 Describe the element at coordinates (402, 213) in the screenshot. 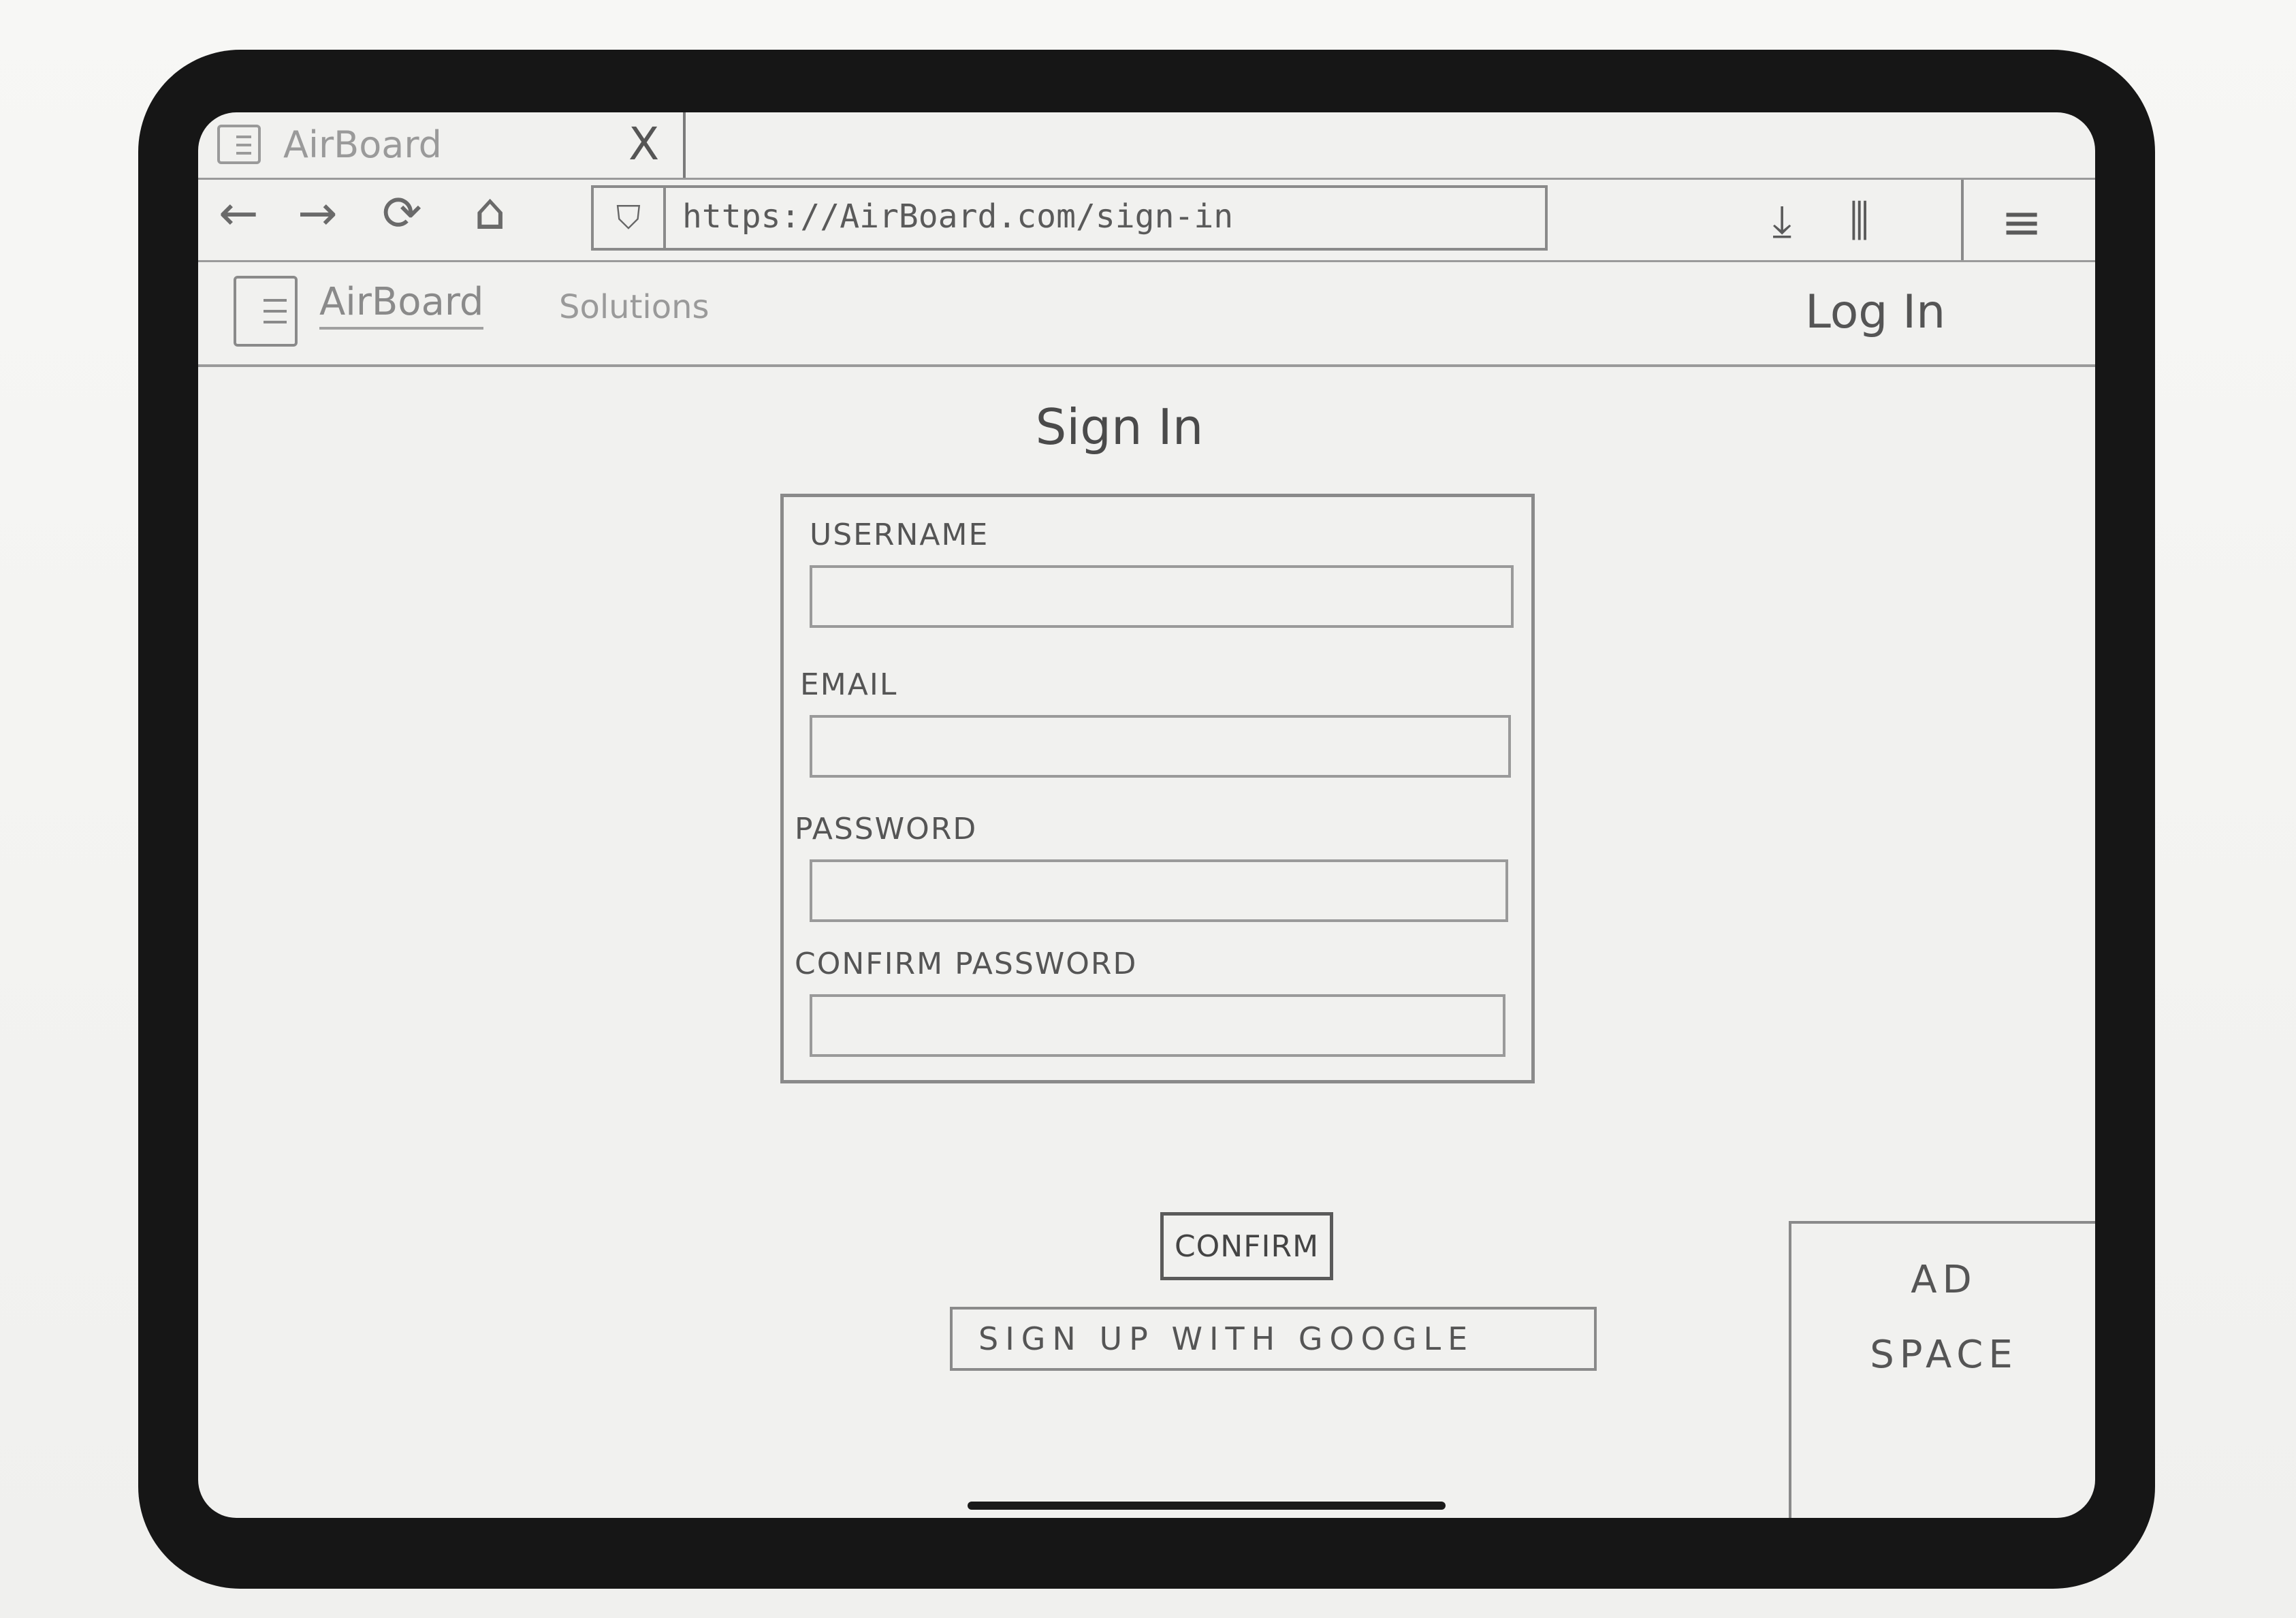

I see `reload-icon: ⟳` at that location.